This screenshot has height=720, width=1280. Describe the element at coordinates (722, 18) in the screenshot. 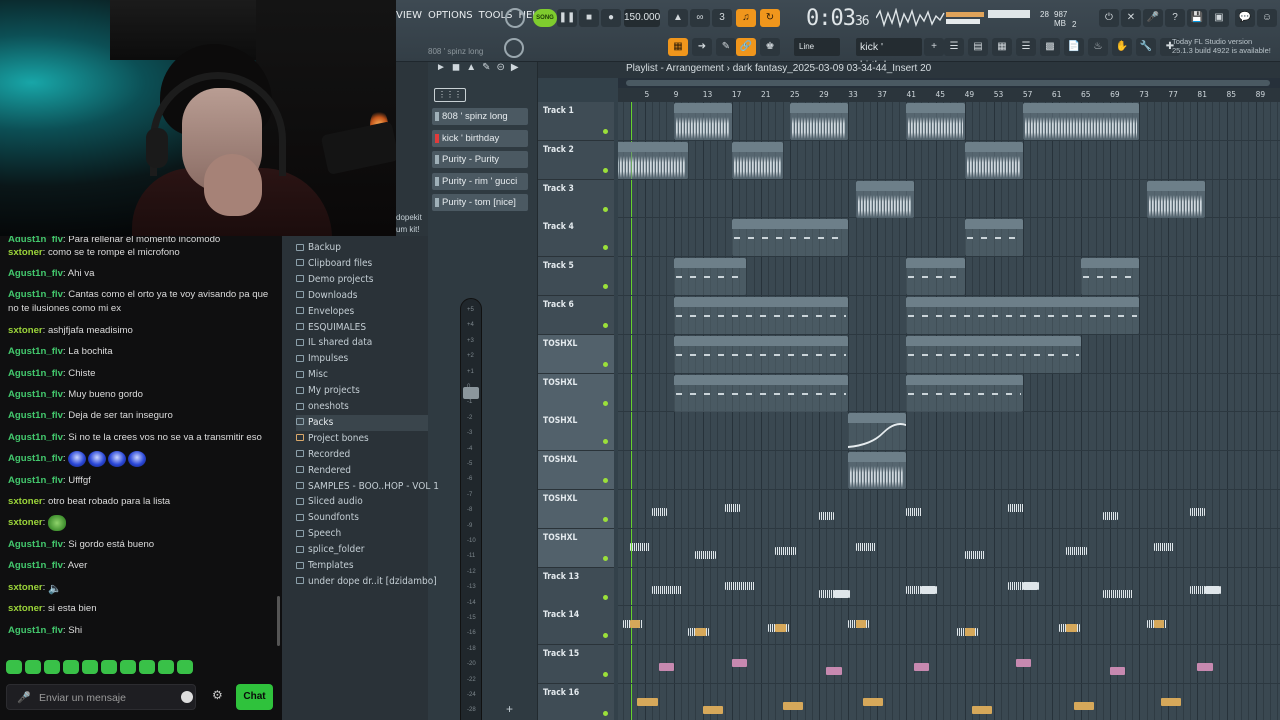

I see `countdown-icon: 3` at that location.